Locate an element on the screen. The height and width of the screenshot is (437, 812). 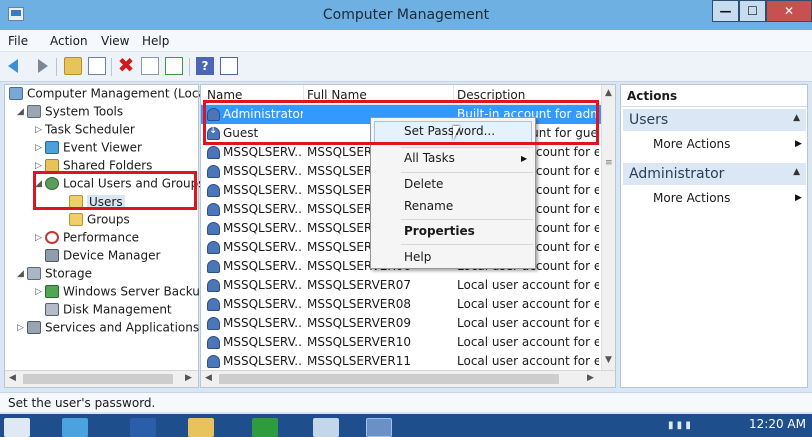
server-manager-icon is located at coordinates (75, 427).